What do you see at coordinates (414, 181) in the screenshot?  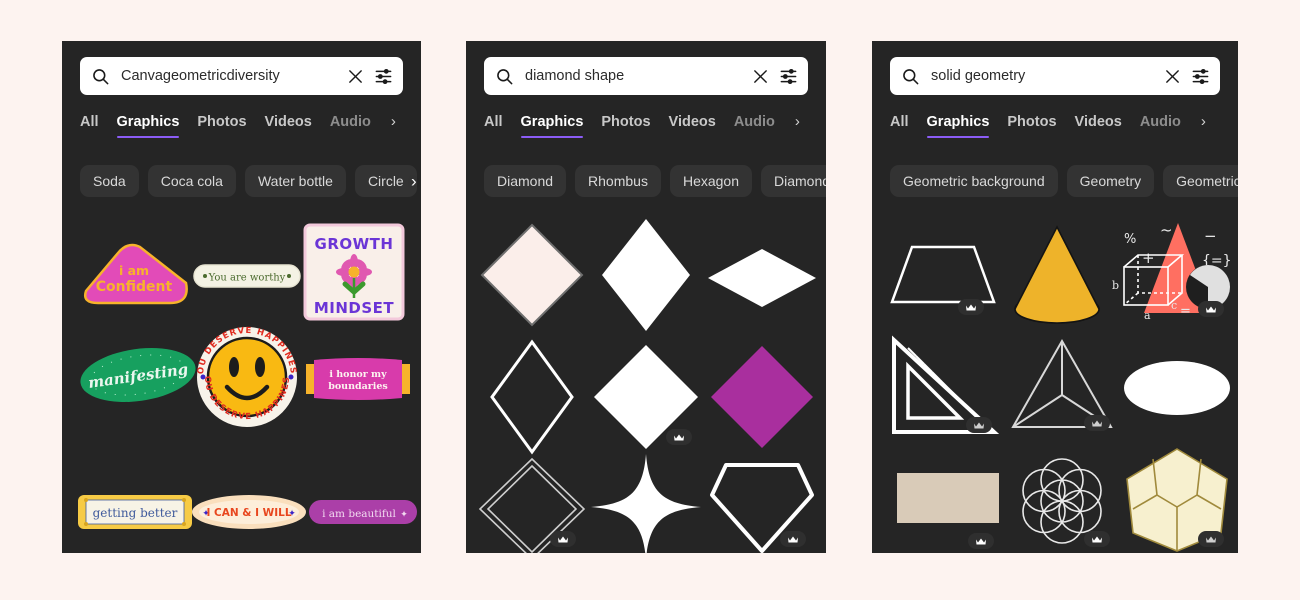 I see `chips-next-chevron-icon: ›` at bounding box center [414, 181].